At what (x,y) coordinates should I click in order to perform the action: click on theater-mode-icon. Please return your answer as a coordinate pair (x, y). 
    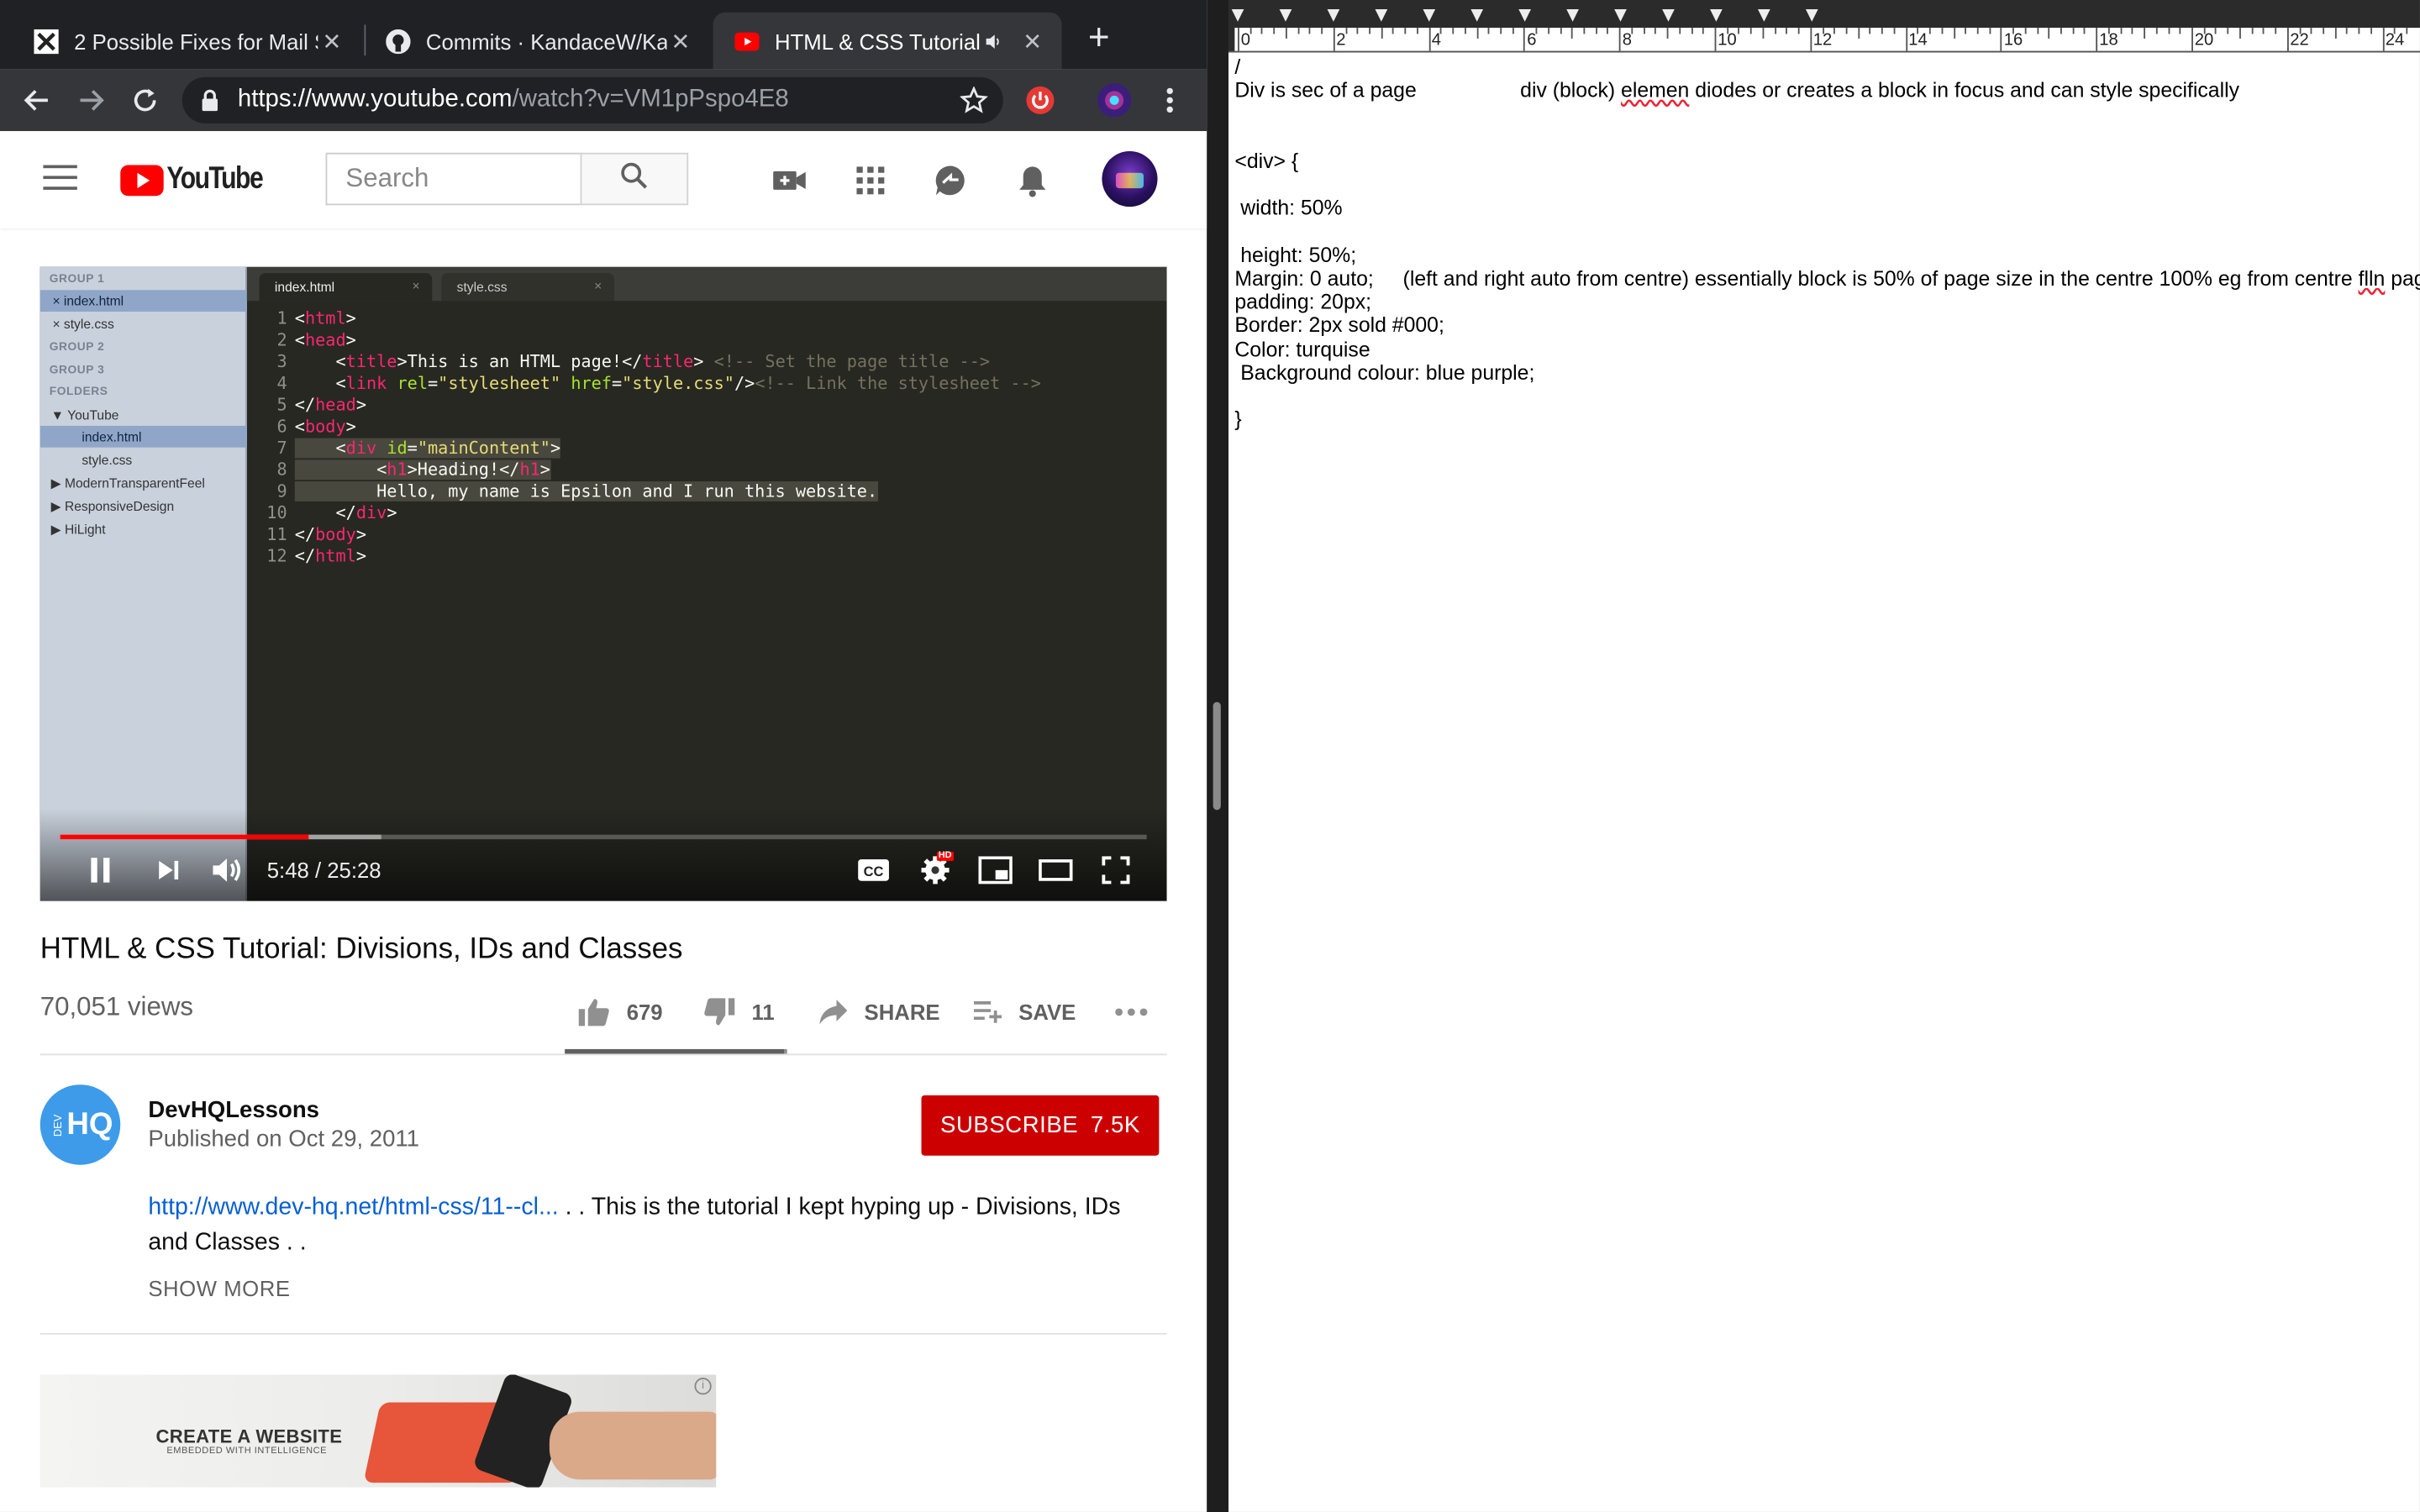
    Looking at the image, I should click on (1055, 870).